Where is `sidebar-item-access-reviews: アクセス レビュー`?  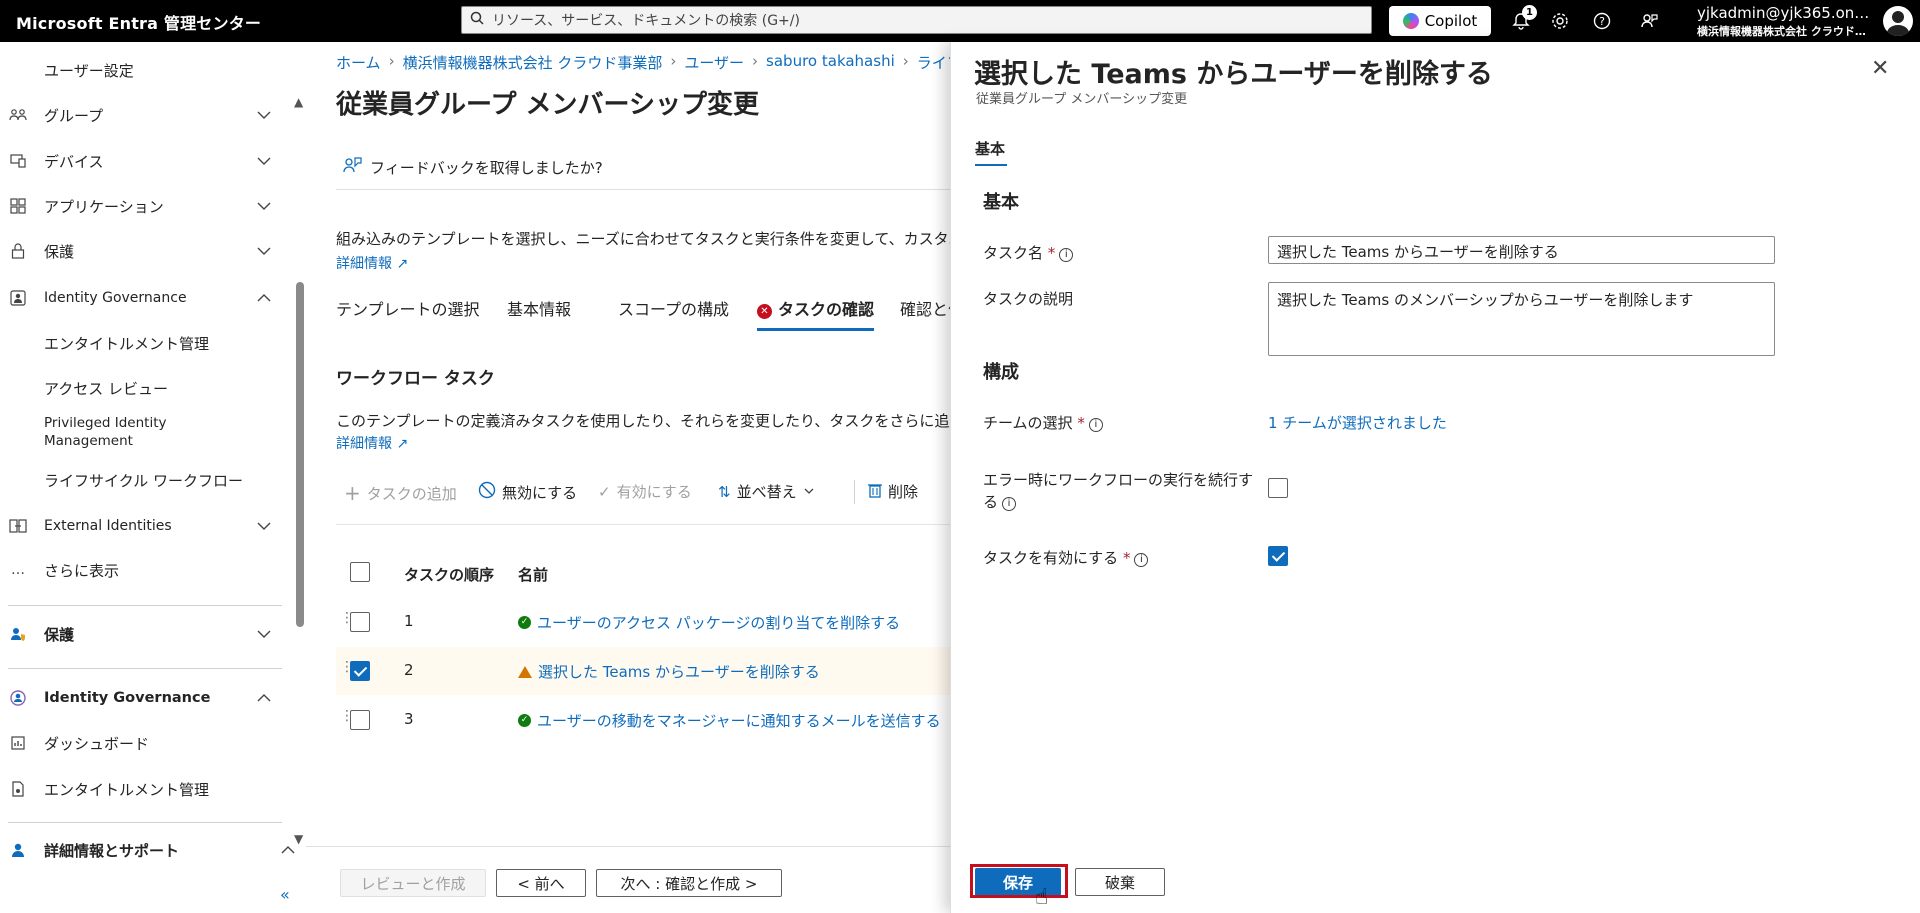 sidebar-item-access-reviews: アクセス レビュー is located at coordinates (145, 388).